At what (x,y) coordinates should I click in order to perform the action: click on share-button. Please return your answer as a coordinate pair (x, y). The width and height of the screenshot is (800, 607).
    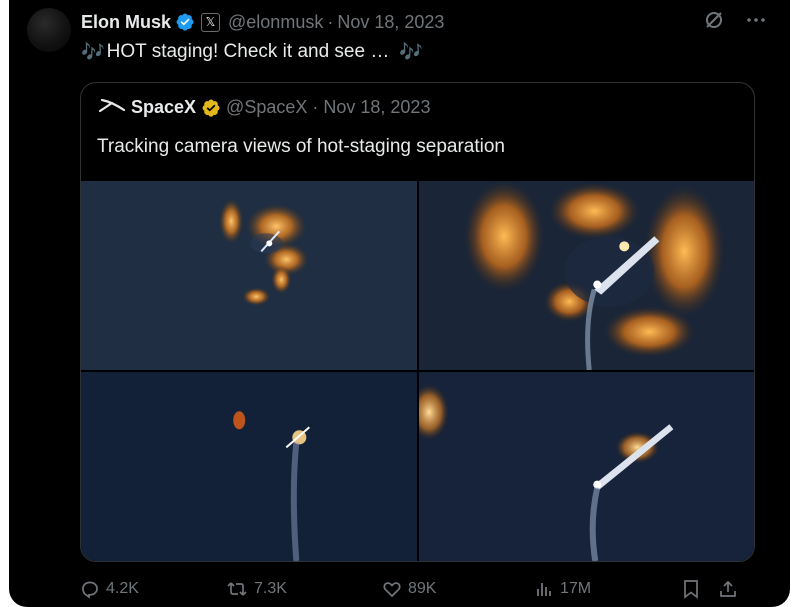
    Looking at the image, I should click on (728, 589).